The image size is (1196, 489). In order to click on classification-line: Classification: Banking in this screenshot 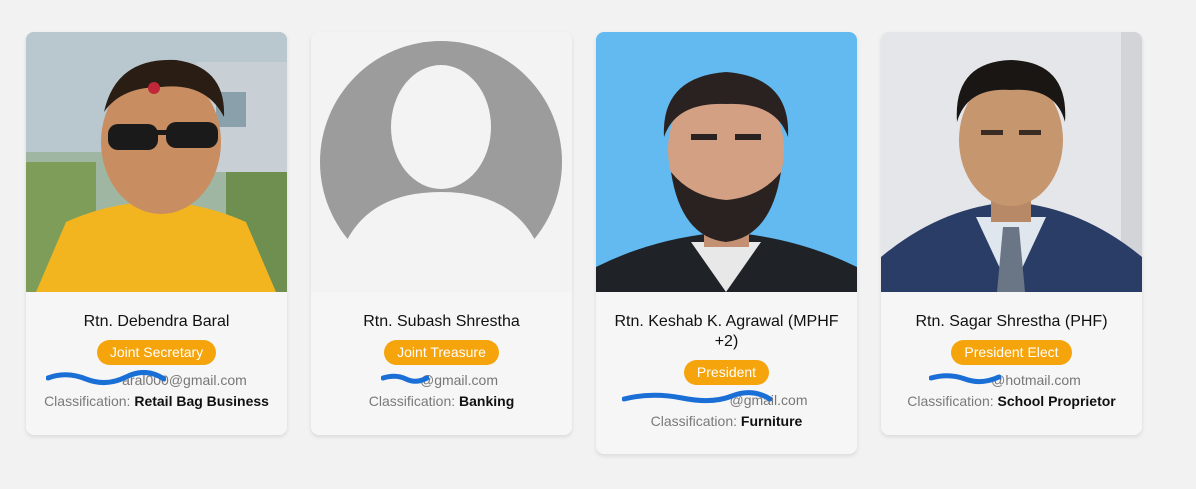, I will do `click(441, 401)`.